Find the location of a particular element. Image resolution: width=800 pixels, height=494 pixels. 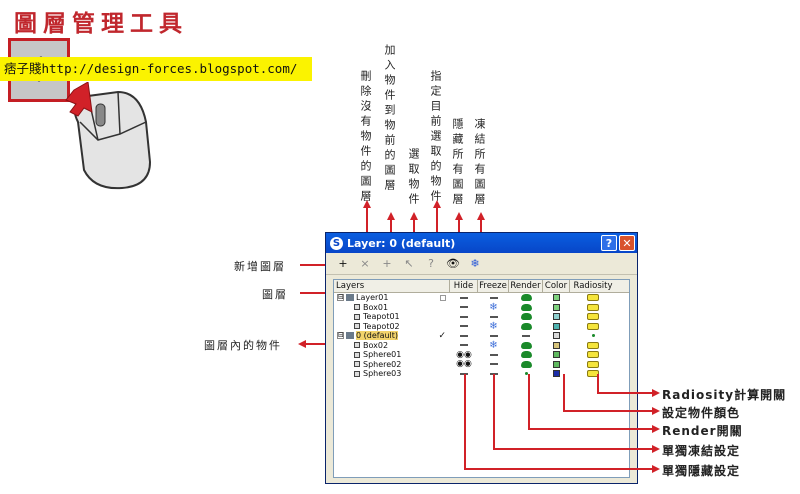

label-objects-in-layer: 圖層內的物件 is located at coordinates (243, 345).